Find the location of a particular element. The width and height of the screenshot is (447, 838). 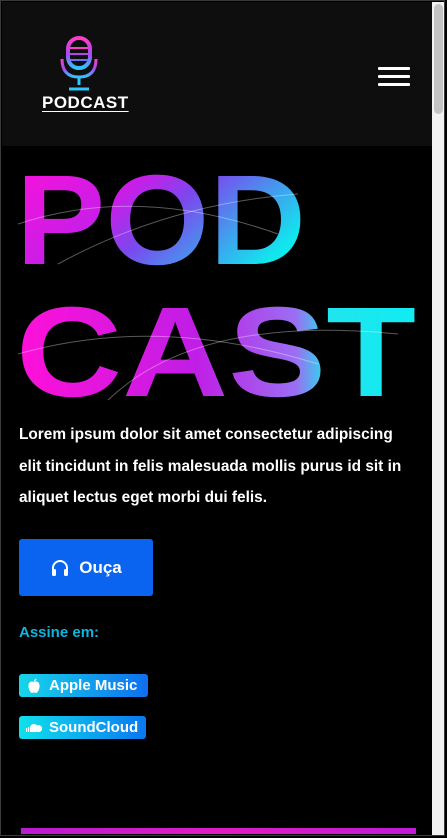

apple-icon is located at coordinates (34, 686).